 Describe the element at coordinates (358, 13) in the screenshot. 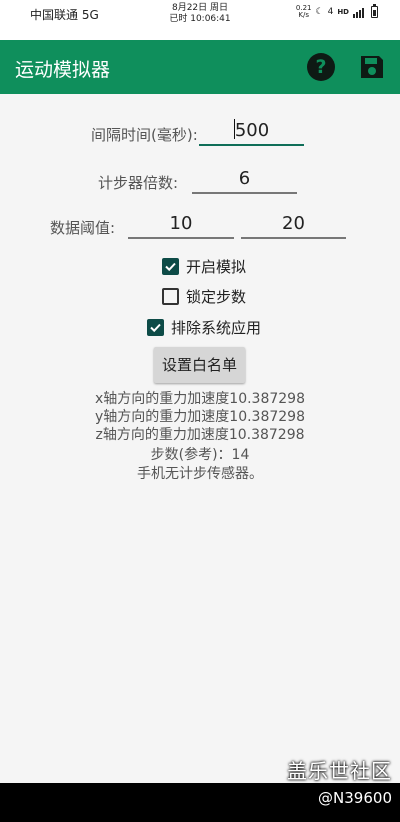

I see `signal-icon` at that location.